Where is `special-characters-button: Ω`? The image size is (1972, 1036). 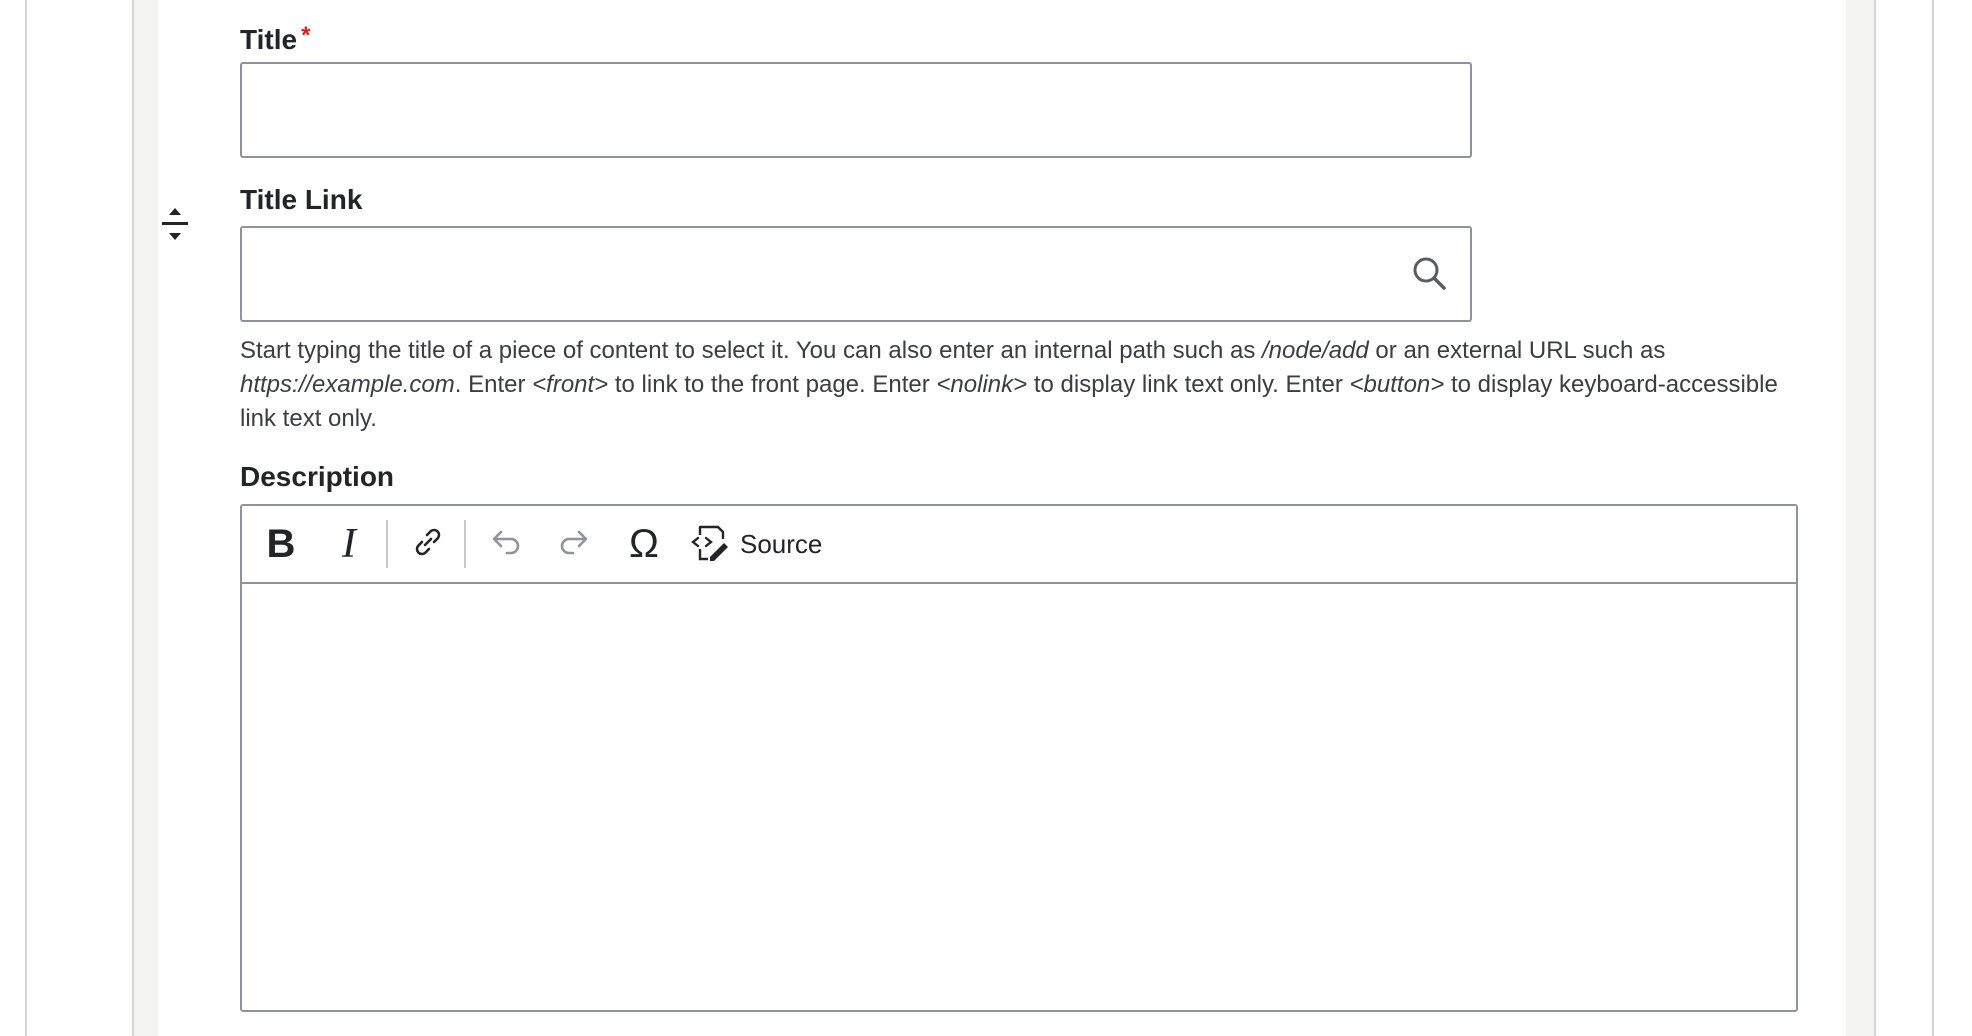 special-characters-button: Ω is located at coordinates (644, 544).